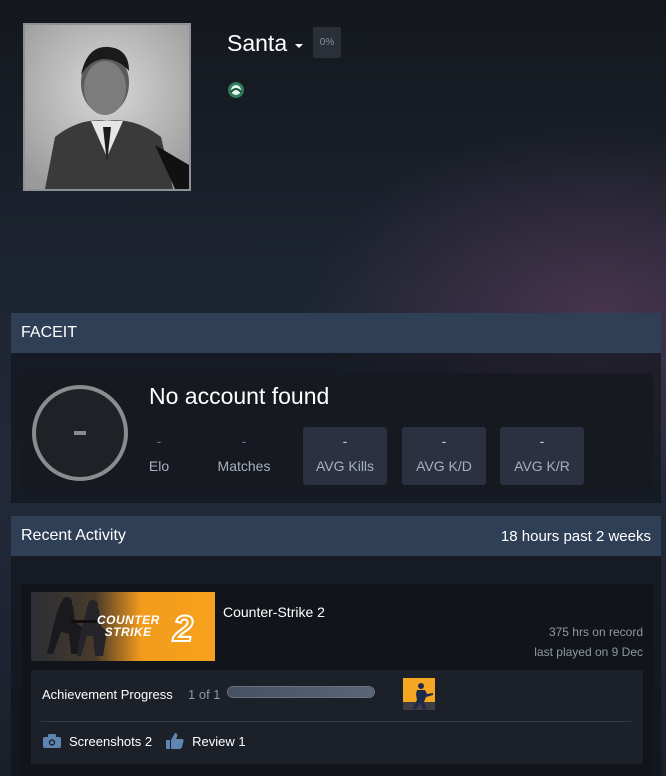 This screenshot has height=776, width=666. I want to click on cs-achievement-icon, so click(419, 694).